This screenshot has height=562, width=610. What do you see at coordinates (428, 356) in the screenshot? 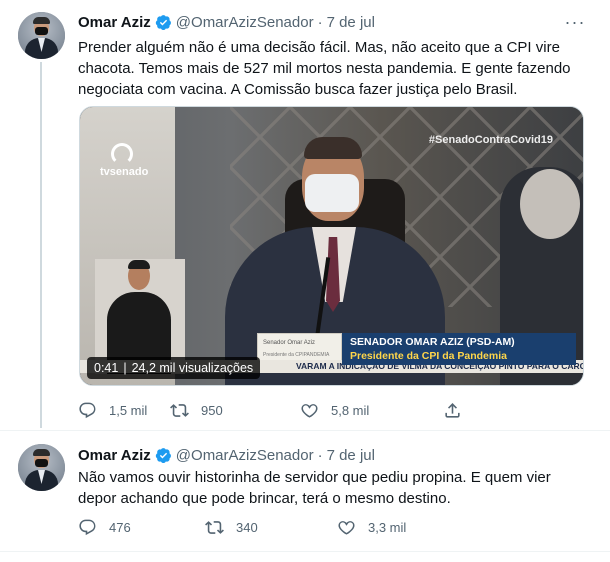
I see `lower-third-role: Presidente da CPI da Pandemia` at bounding box center [428, 356].